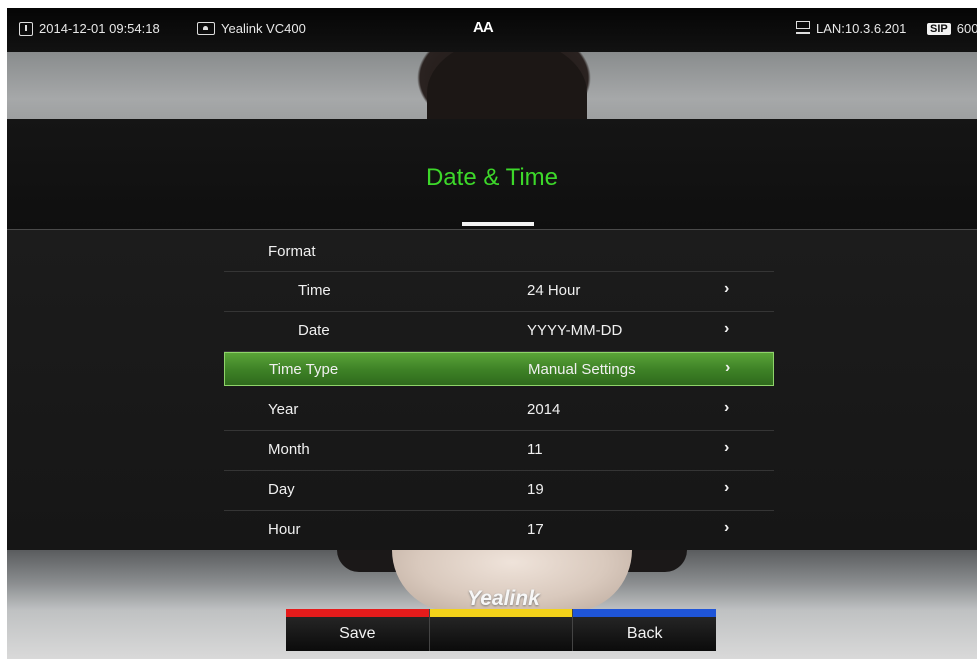  Describe the element at coordinates (644, 633) in the screenshot. I see `back-label: Back` at that location.